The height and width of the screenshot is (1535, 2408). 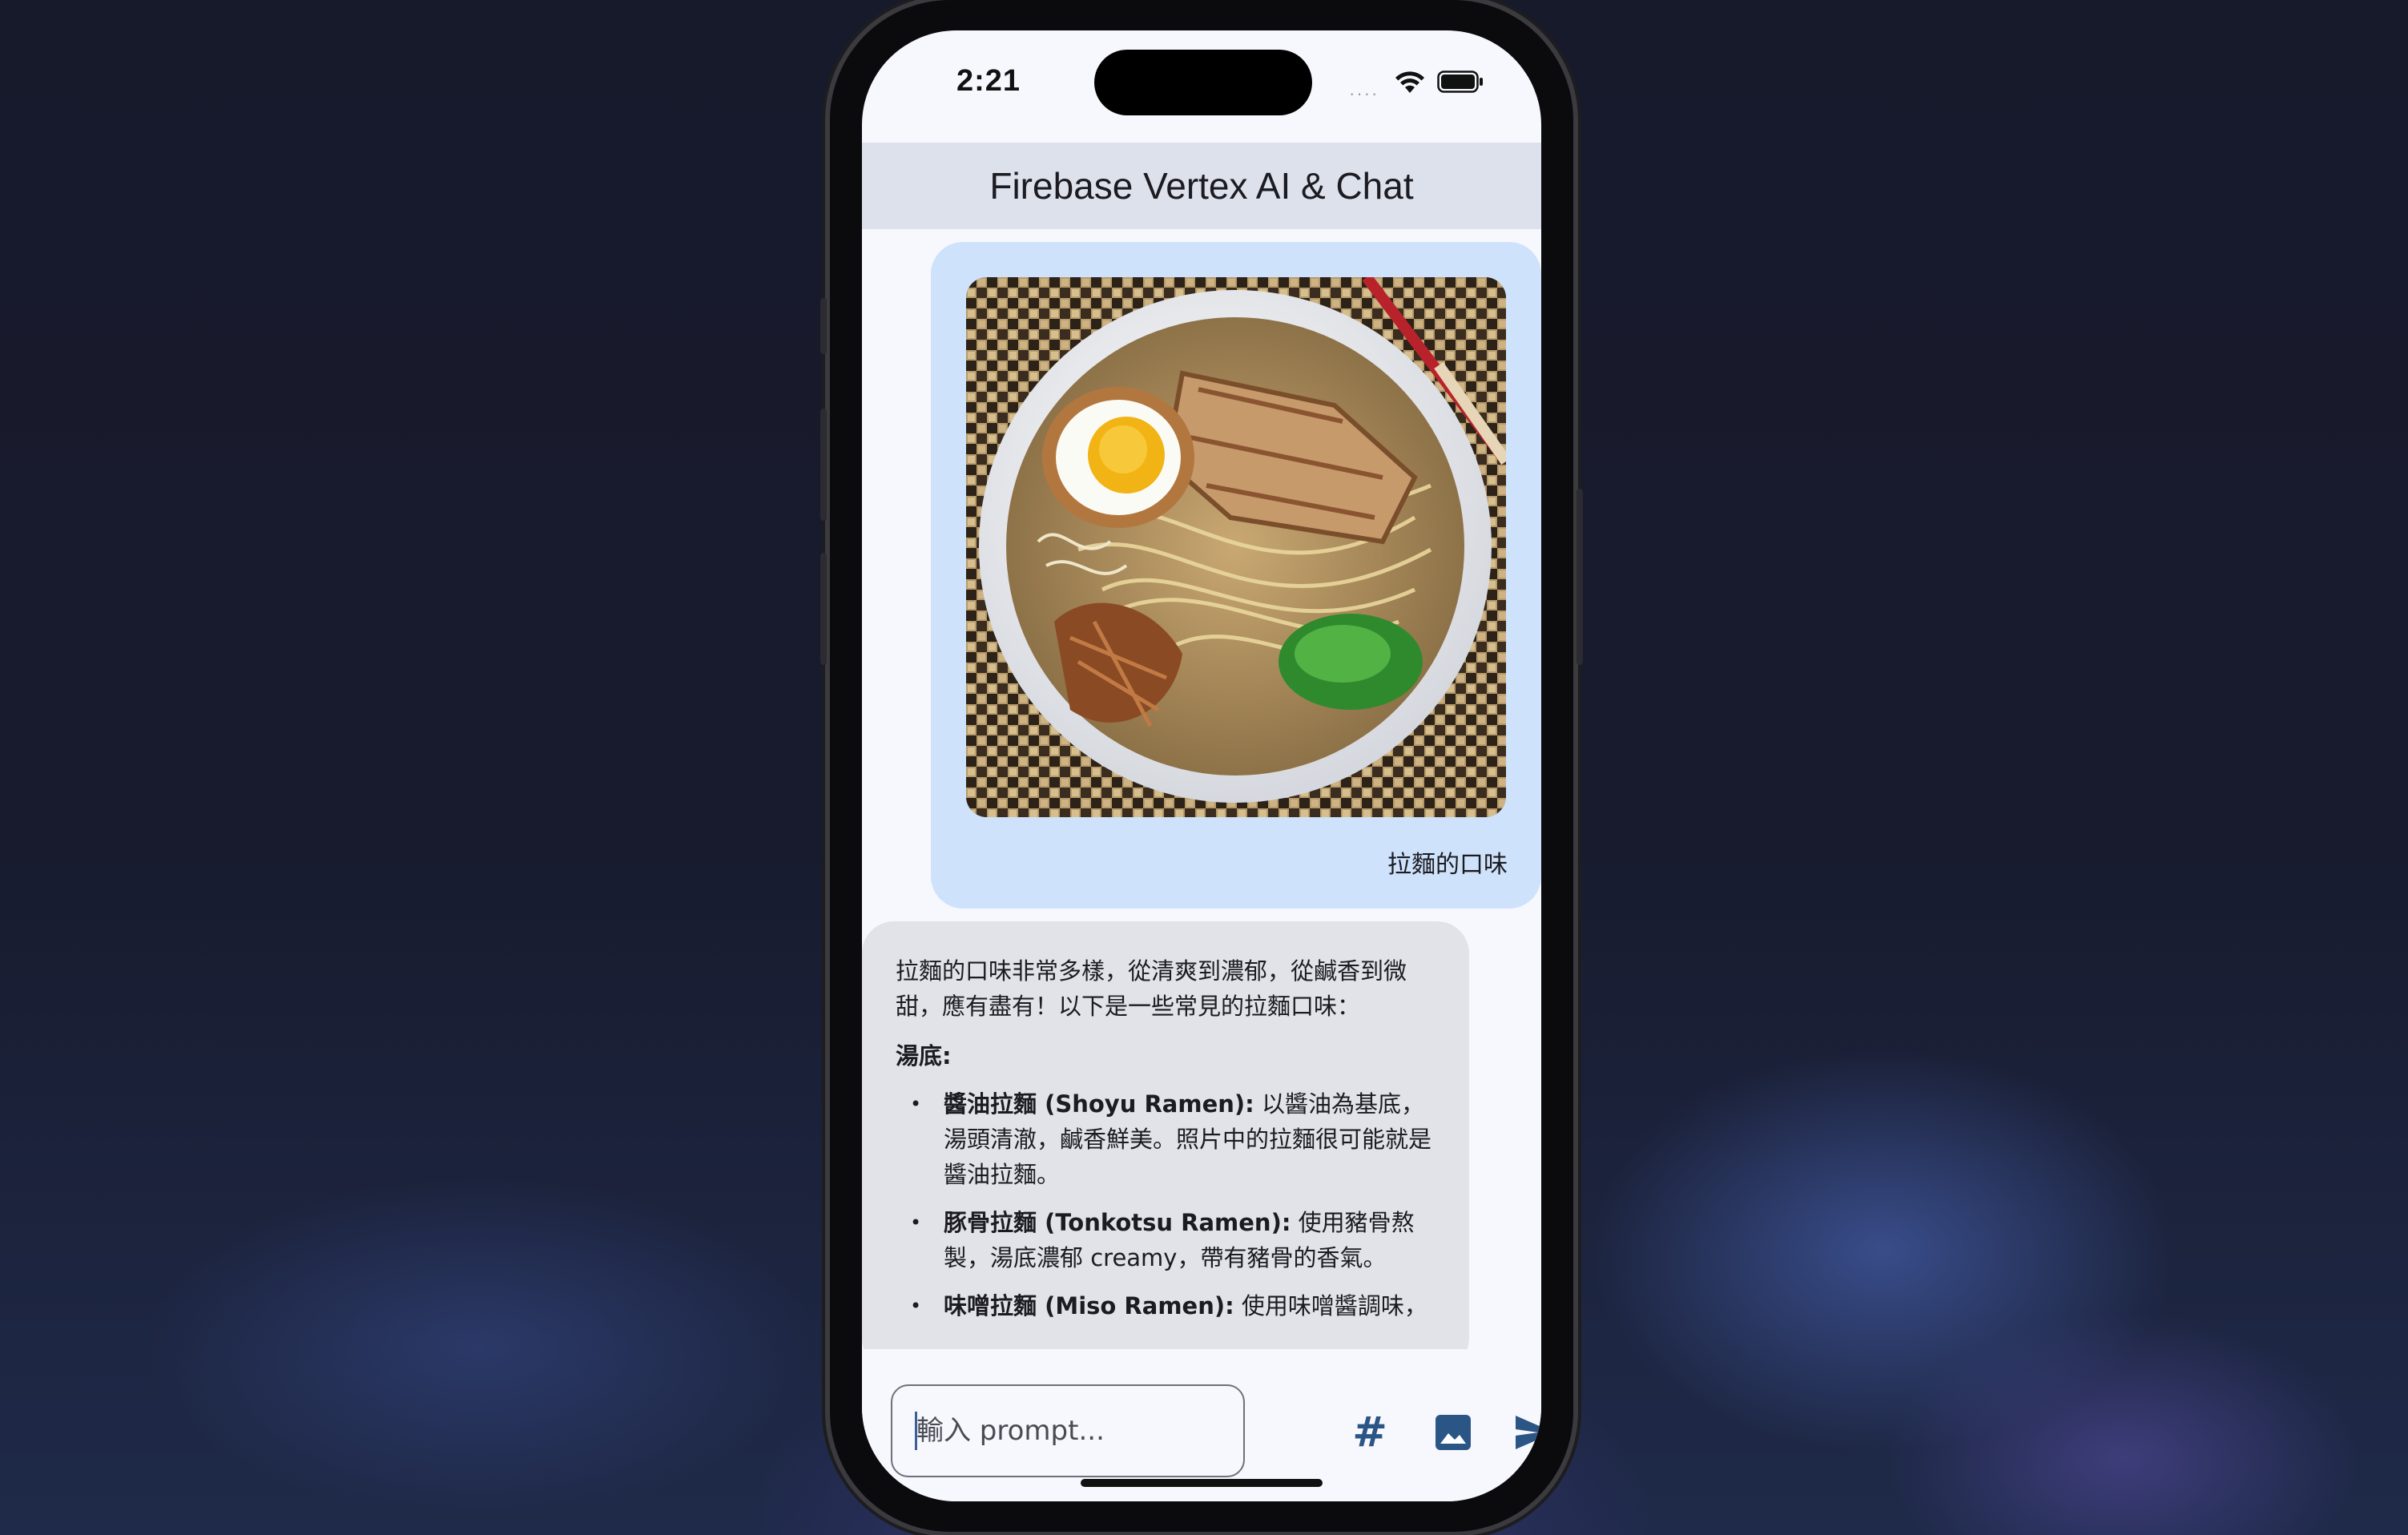 I want to click on send-button, so click(x=1521, y=1432).